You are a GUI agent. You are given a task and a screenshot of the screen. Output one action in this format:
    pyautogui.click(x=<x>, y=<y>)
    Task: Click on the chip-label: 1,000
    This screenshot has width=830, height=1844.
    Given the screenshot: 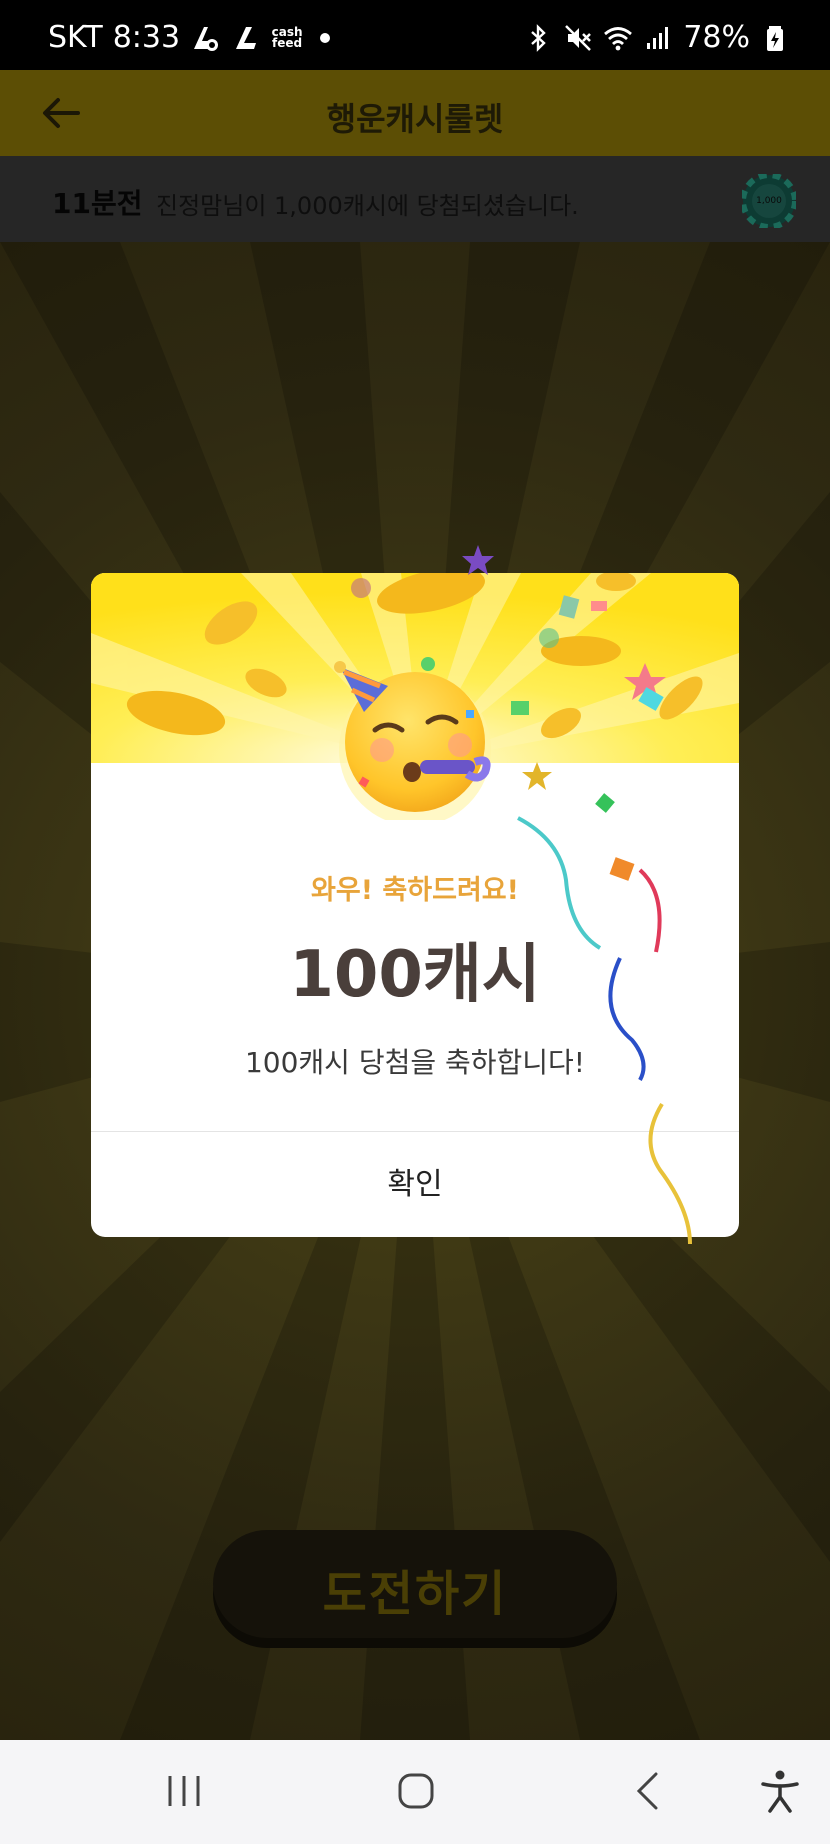 What is the action you would take?
    pyautogui.click(x=769, y=201)
    